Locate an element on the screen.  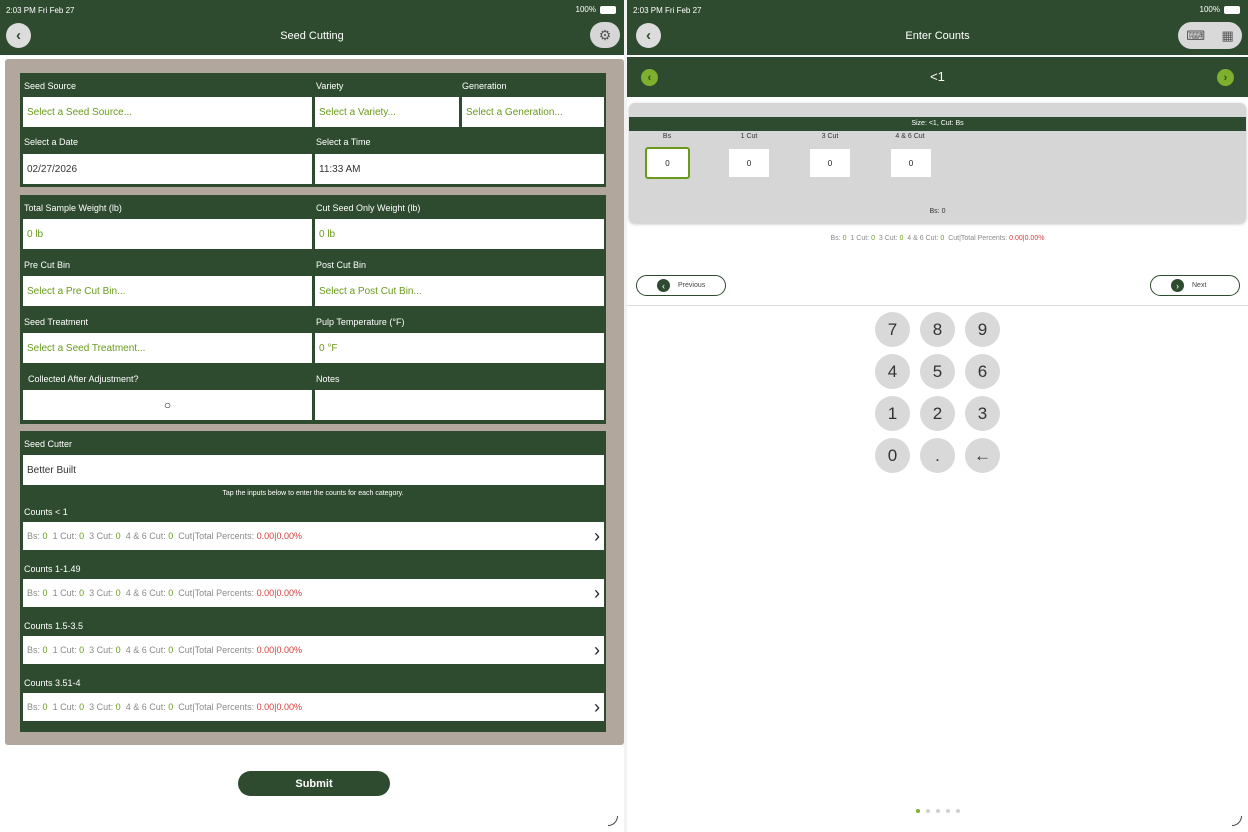
page-indicator is located at coordinates (937, 811).